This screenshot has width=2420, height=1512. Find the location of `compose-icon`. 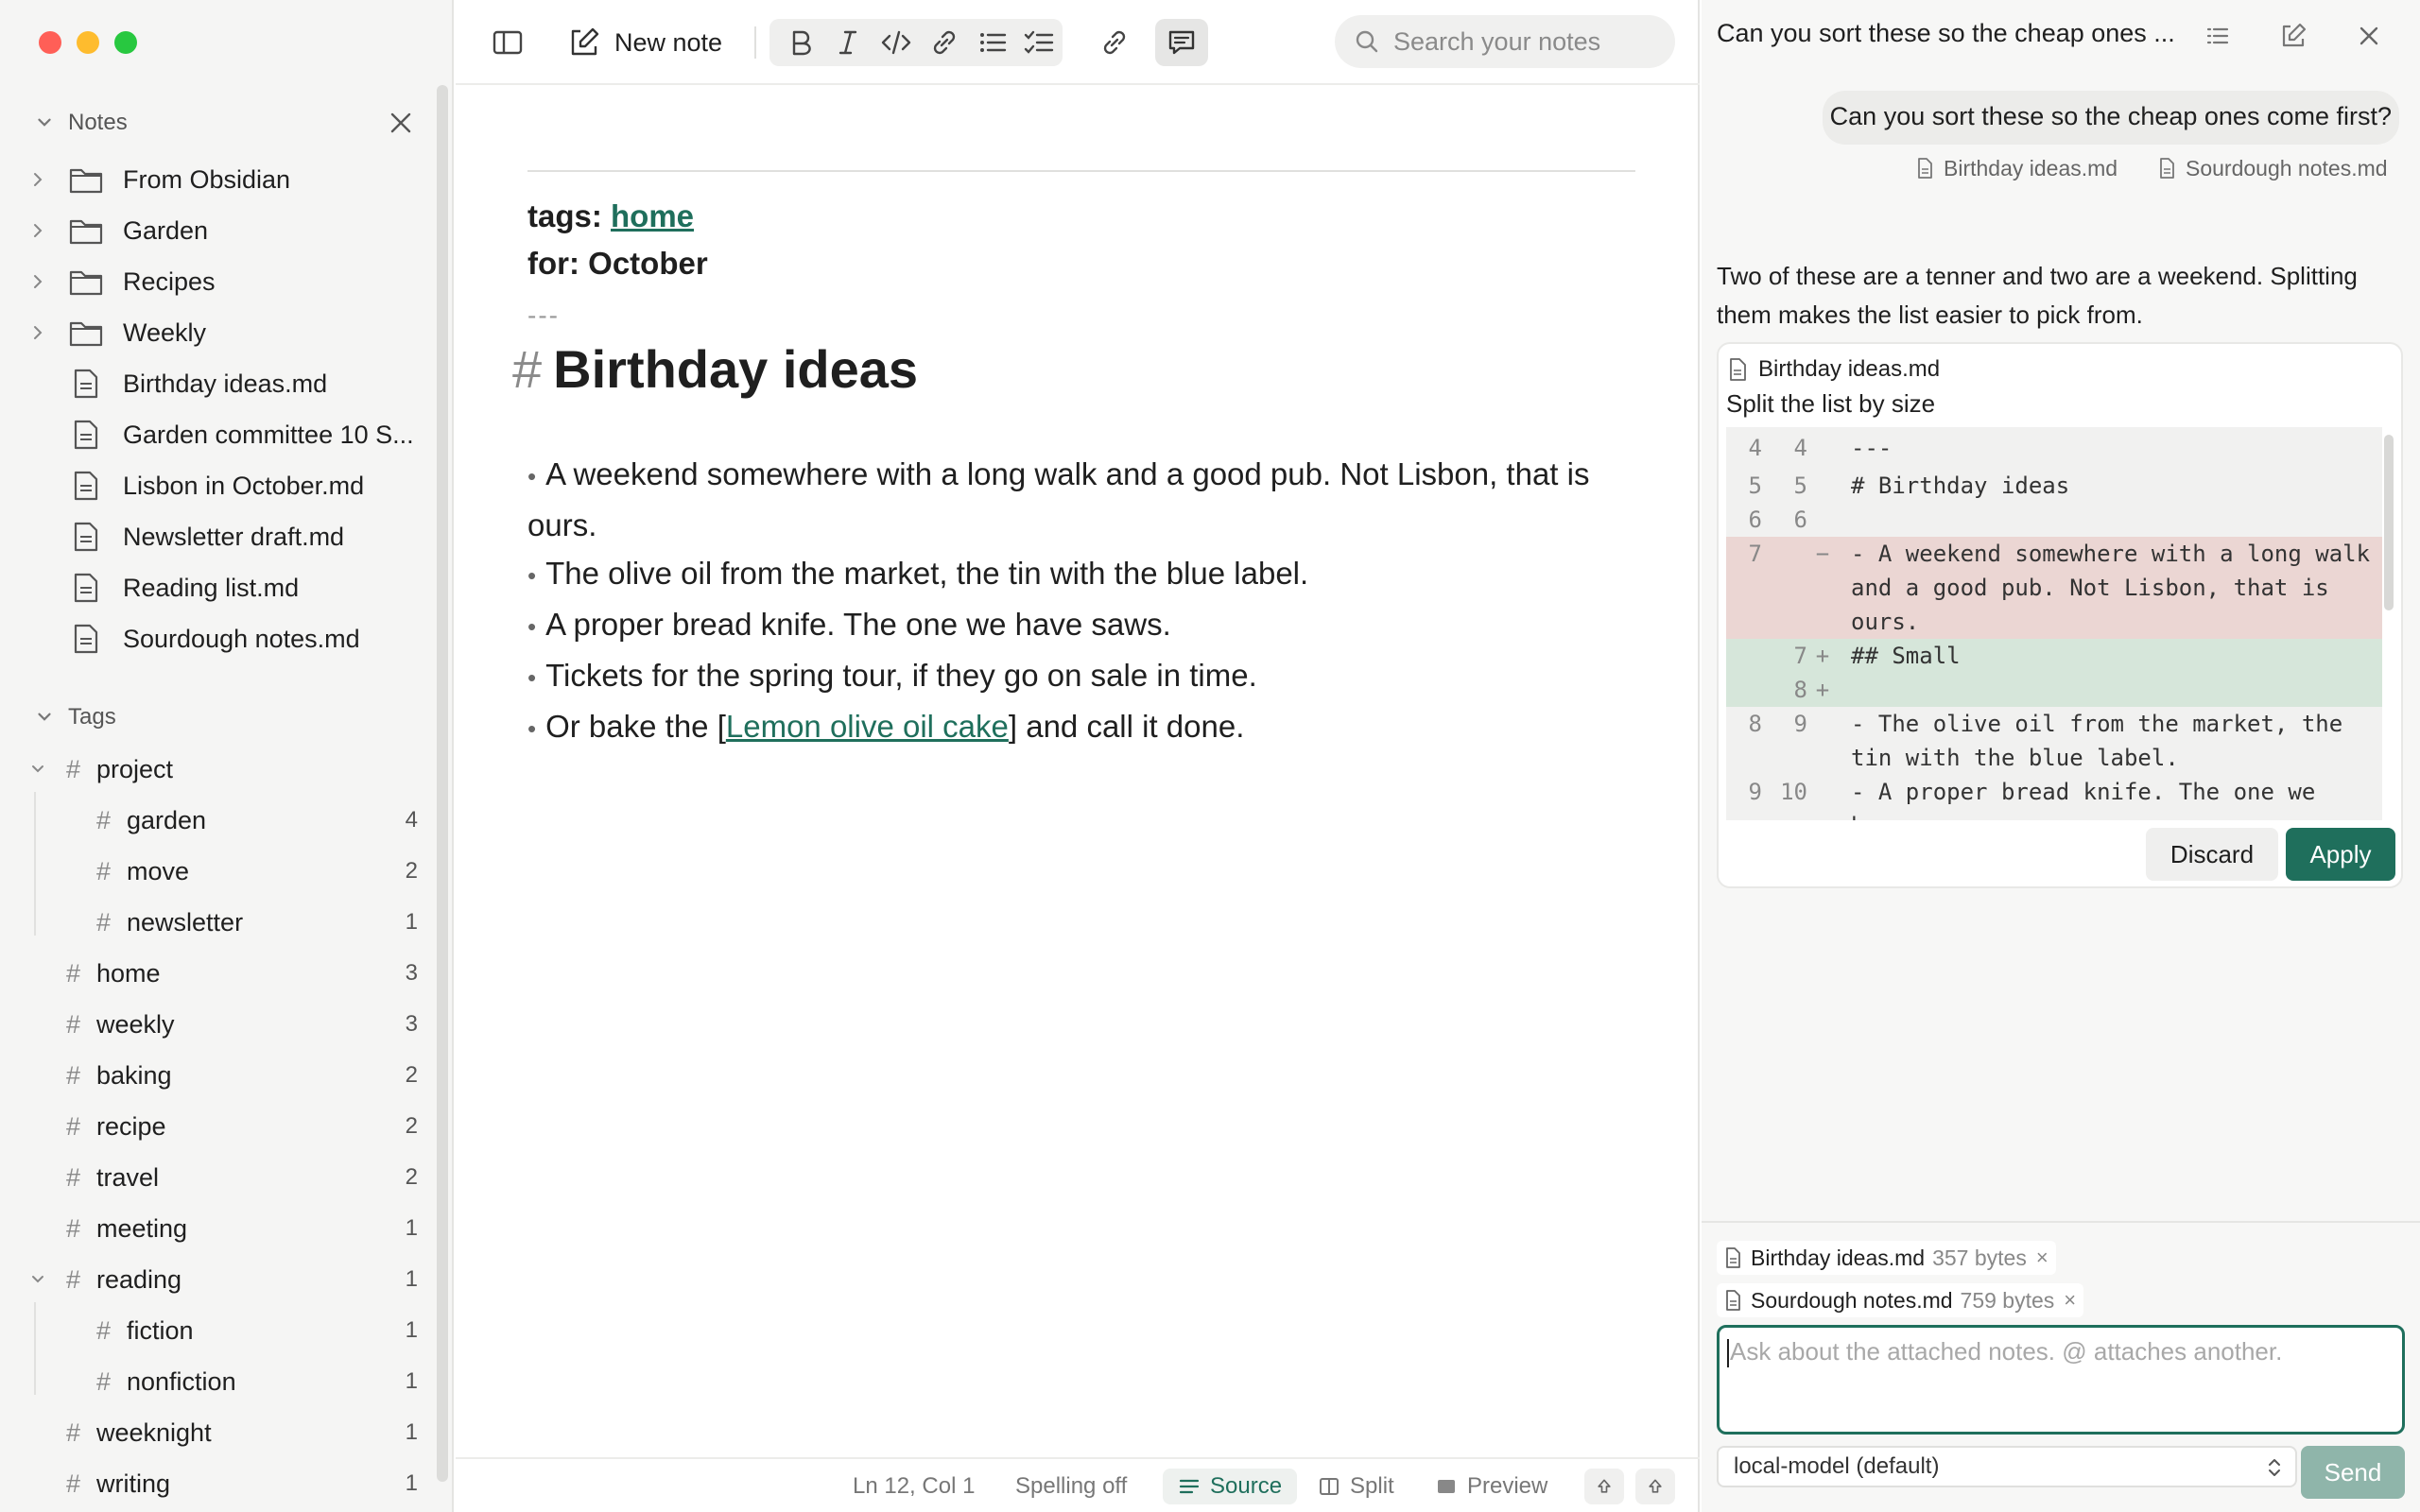

compose-icon is located at coordinates (2293, 36).